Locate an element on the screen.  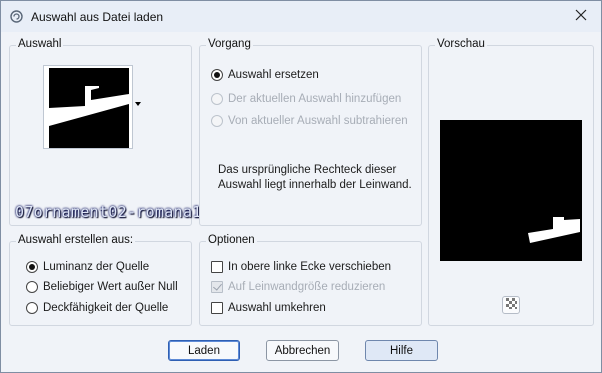
window-title: Auswahl aus Datei laden is located at coordinates (97, 17).